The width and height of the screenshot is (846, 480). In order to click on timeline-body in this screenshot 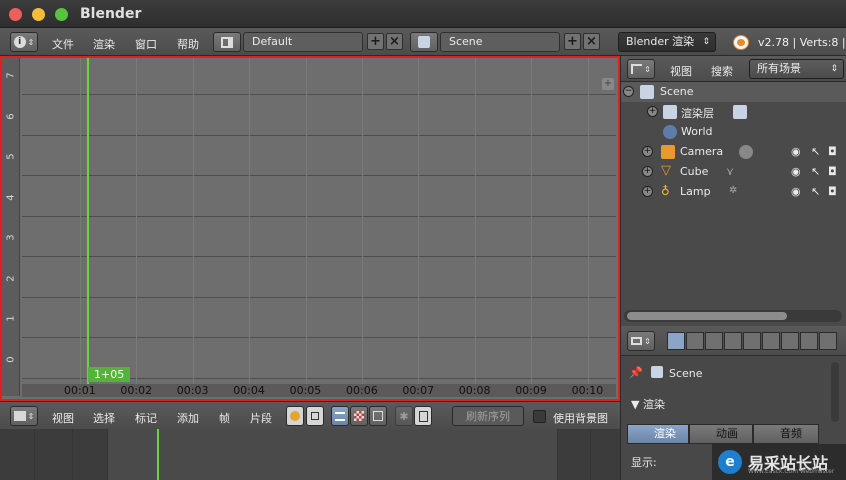, I will do `click(310, 454)`.